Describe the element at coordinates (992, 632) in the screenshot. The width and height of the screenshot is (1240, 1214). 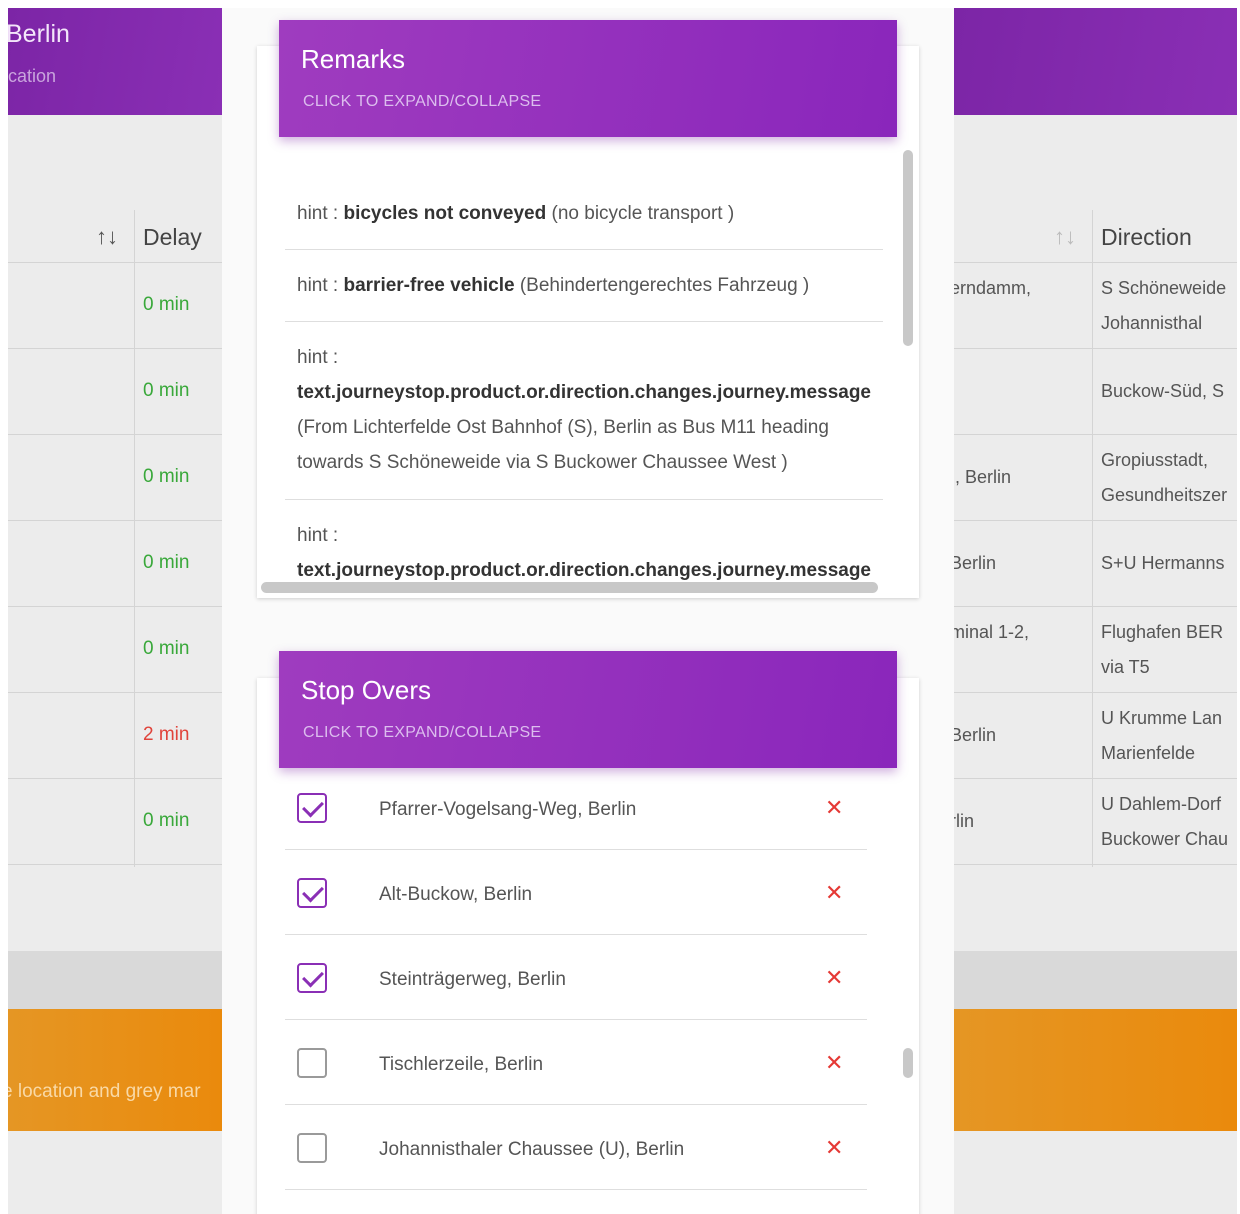
I see `stop-cell: minal 1-2,` at that location.